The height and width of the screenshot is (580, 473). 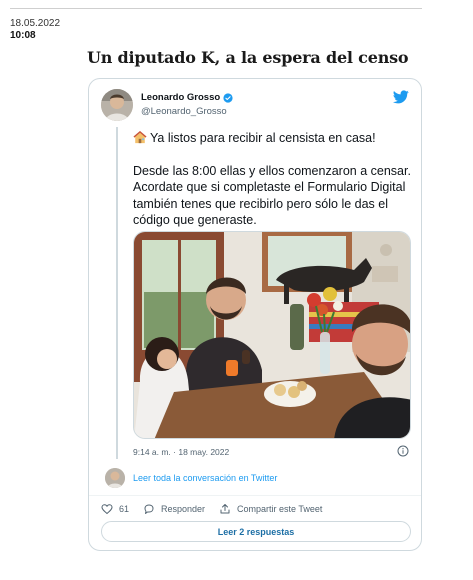 I want to click on reply-button: Responder, so click(x=174, y=509).